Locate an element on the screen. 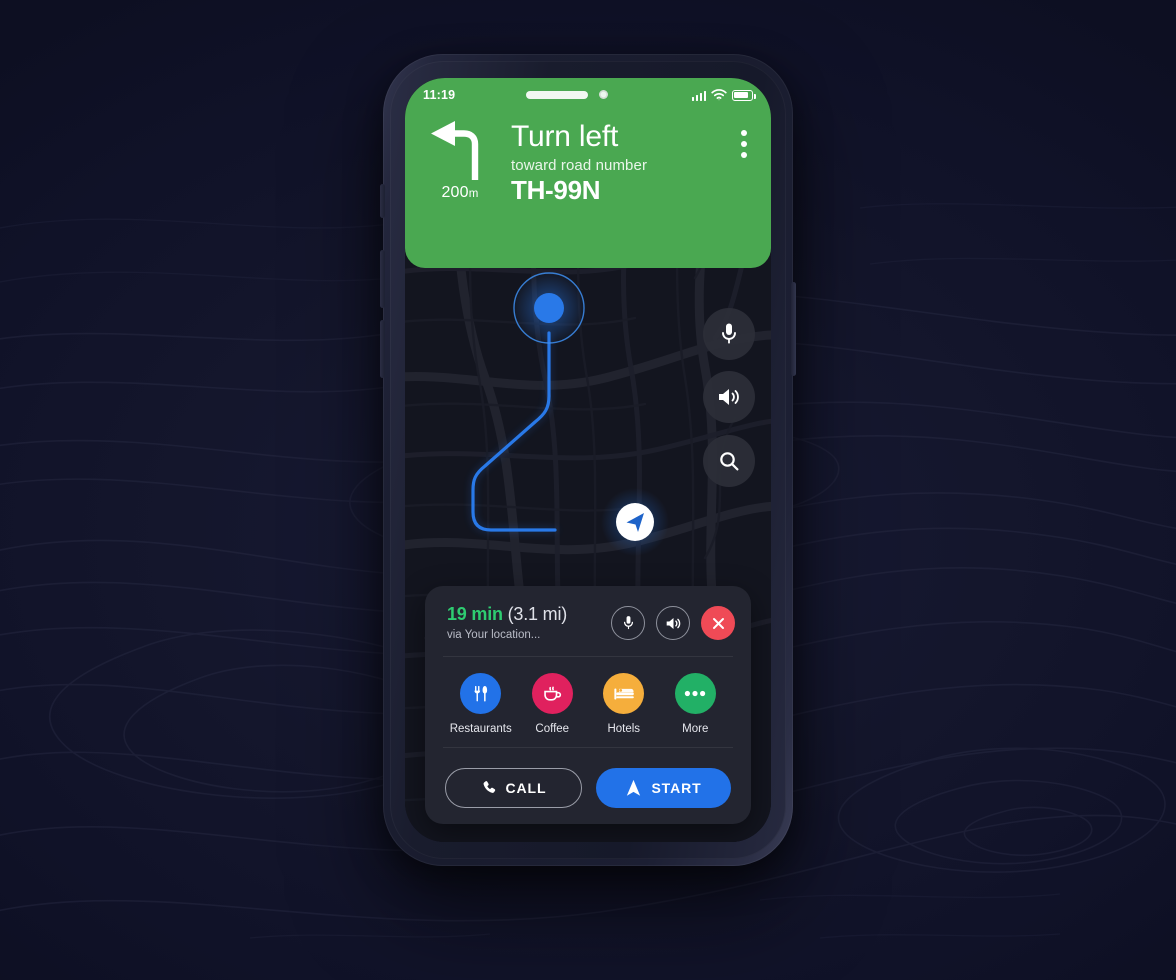 This screenshot has height=980, width=1176. earpiece-speaker is located at coordinates (557, 94).